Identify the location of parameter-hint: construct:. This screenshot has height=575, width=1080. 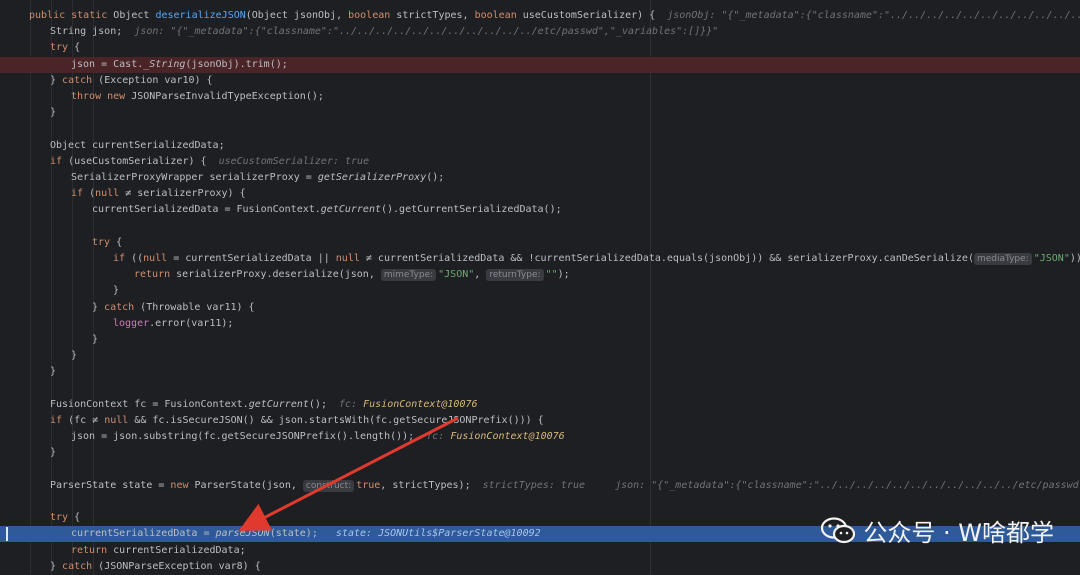
(328, 485).